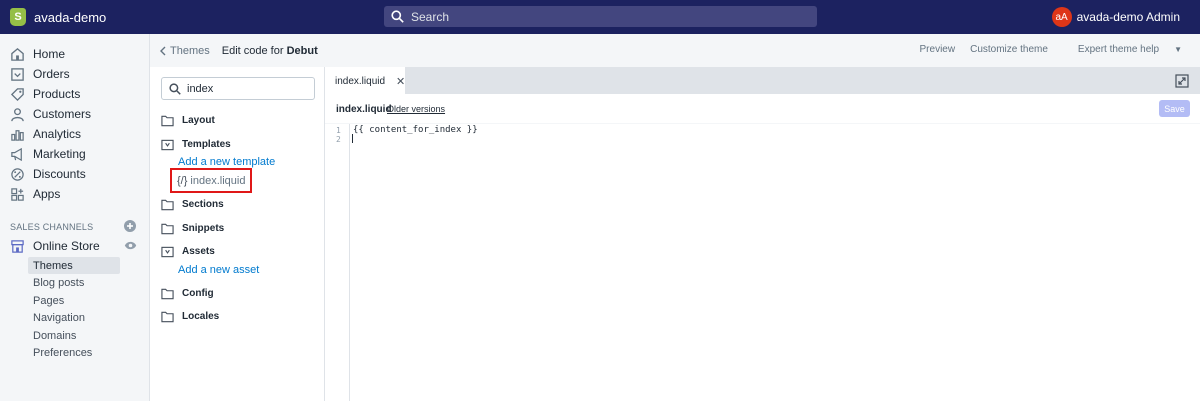 The width and height of the screenshot is (1200, 401). What do you see at coordinates (17, 174) in the screenshot?
I see `discount-icon` at bounding box center [17, 174].